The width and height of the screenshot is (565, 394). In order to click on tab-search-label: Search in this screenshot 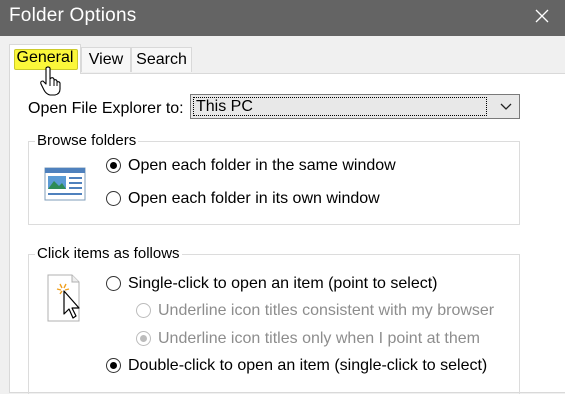, I will do `click(161, 59)`.